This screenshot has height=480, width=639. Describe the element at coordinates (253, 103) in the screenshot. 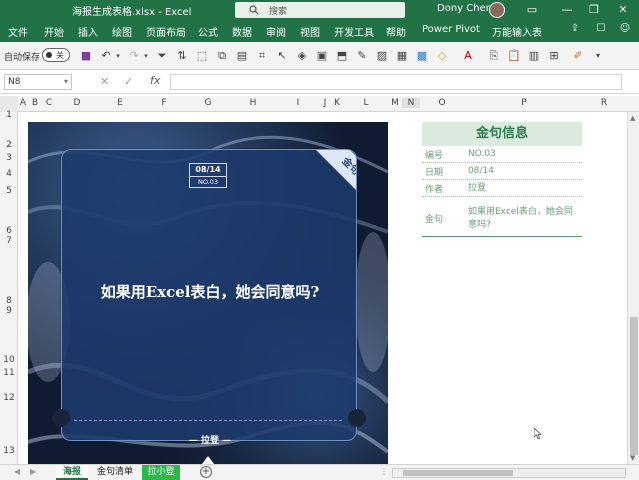

I see `column-header: H` at that location.